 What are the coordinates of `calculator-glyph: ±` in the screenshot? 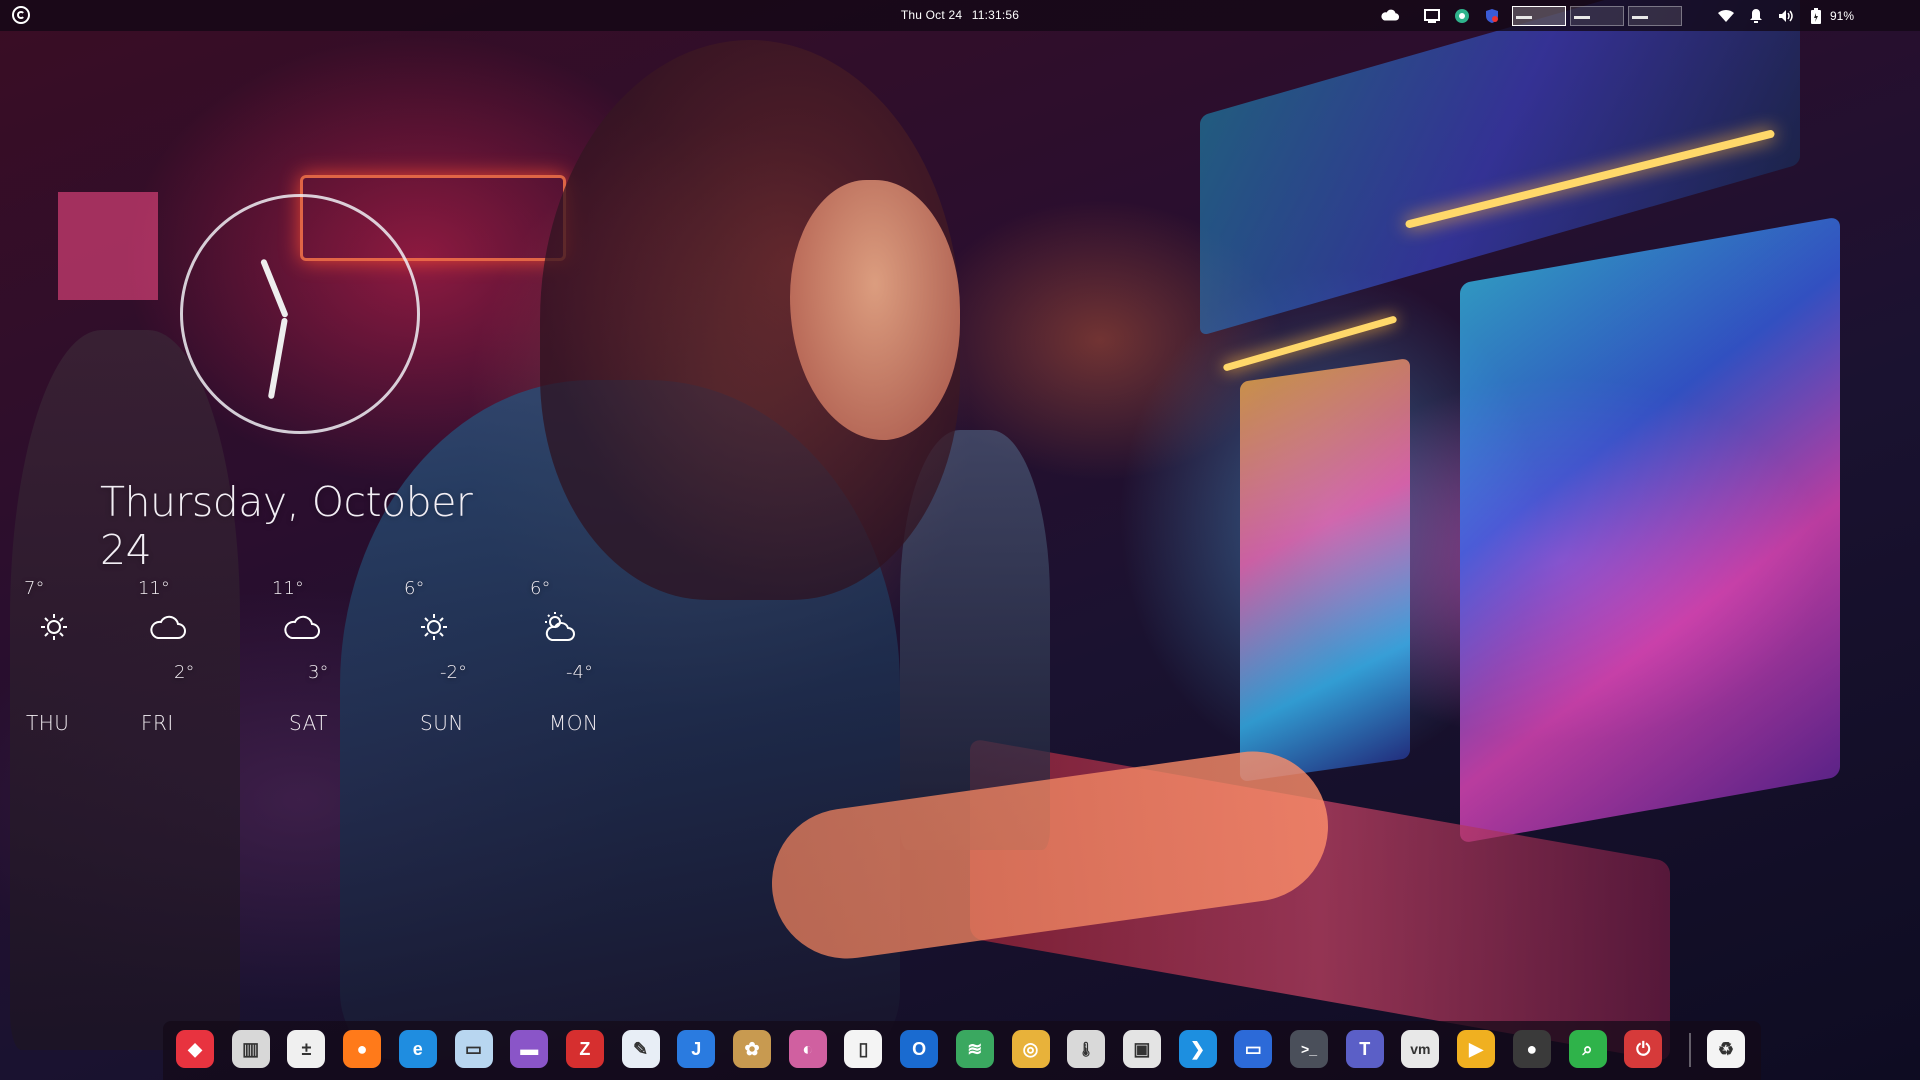 It's located at (306, 1048).